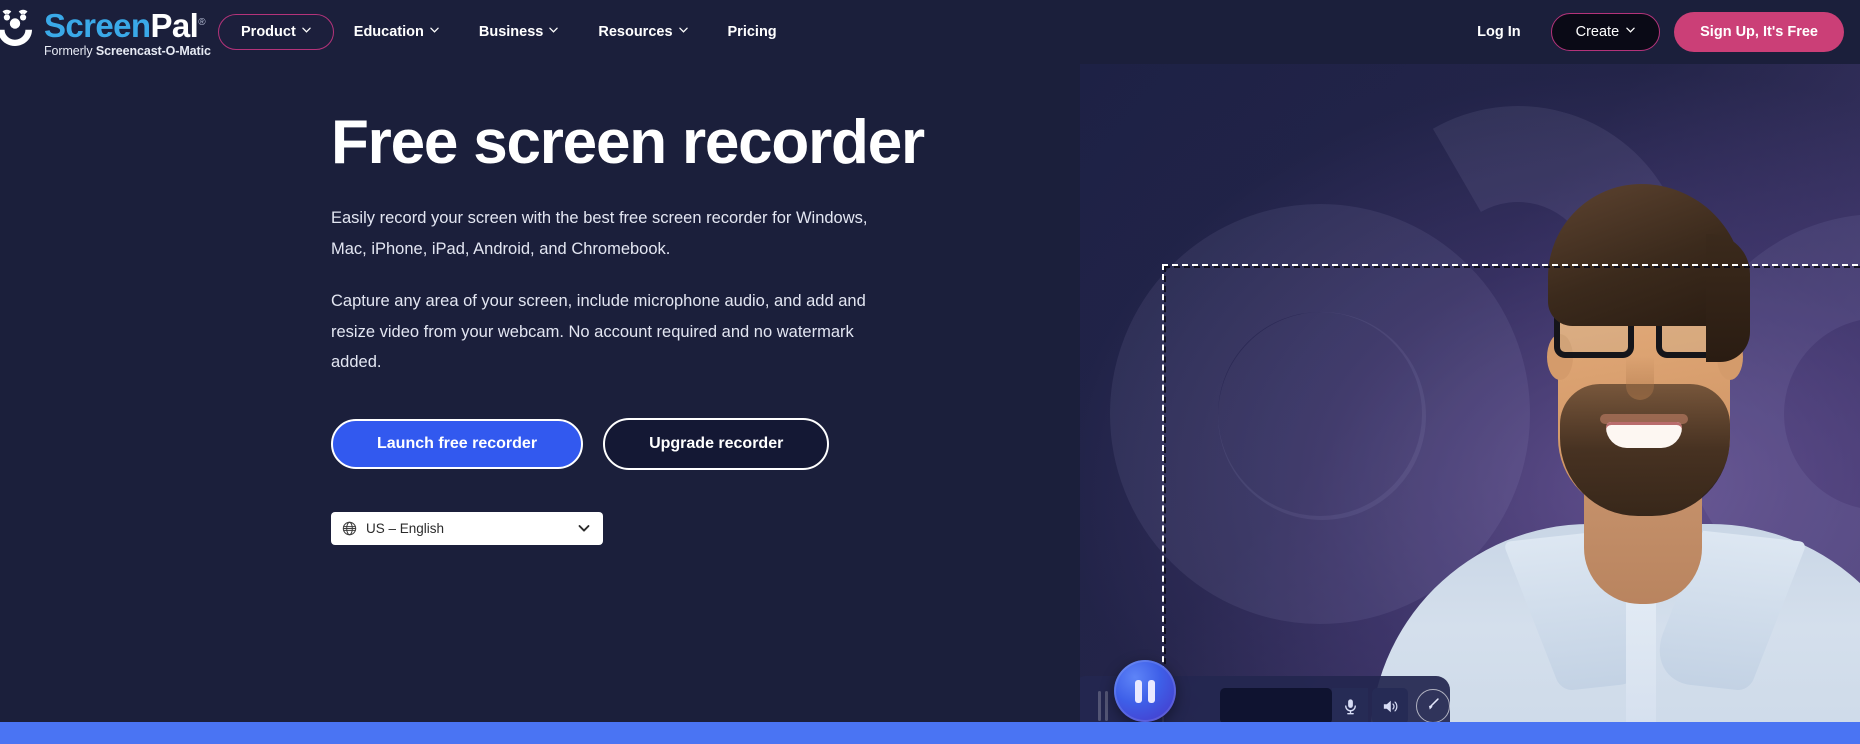  What do you see at coordinates (628, 142) in the screenshot?
I see `page-title: Free screen recorder` at bounding box center [628, 142].